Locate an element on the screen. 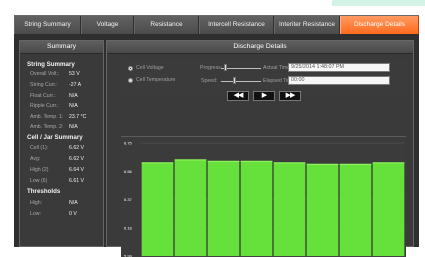  summary-value-high: 6.64 V is located at coordinates (76, 170).